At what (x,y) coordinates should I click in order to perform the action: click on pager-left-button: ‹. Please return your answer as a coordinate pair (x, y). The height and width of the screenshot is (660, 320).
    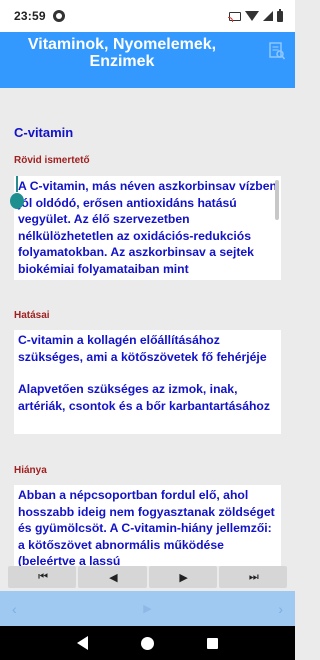
    Looking at the image, I should click on (14, 609).